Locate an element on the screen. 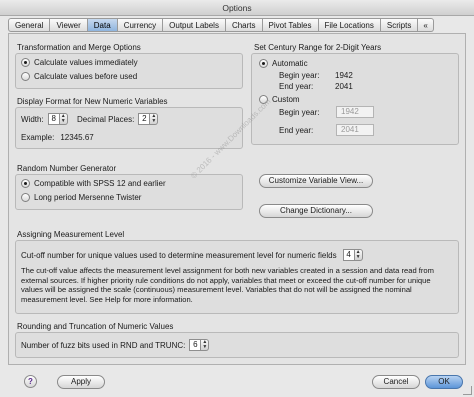  decimal-label: Decimal Places: is located at coordinates (106, 119).